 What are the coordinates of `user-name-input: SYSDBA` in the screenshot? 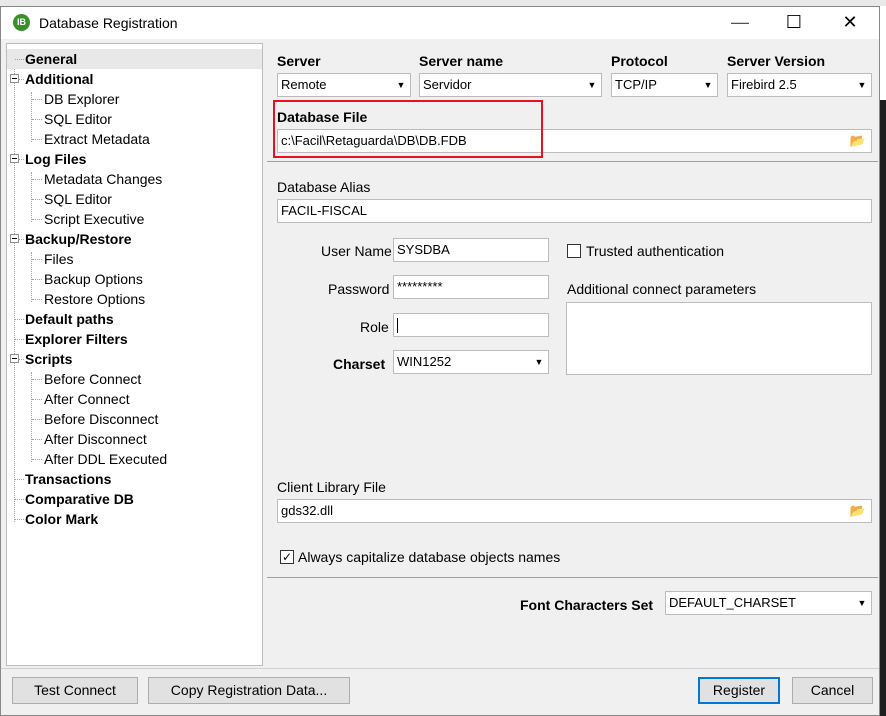 It's located at (471, 250).